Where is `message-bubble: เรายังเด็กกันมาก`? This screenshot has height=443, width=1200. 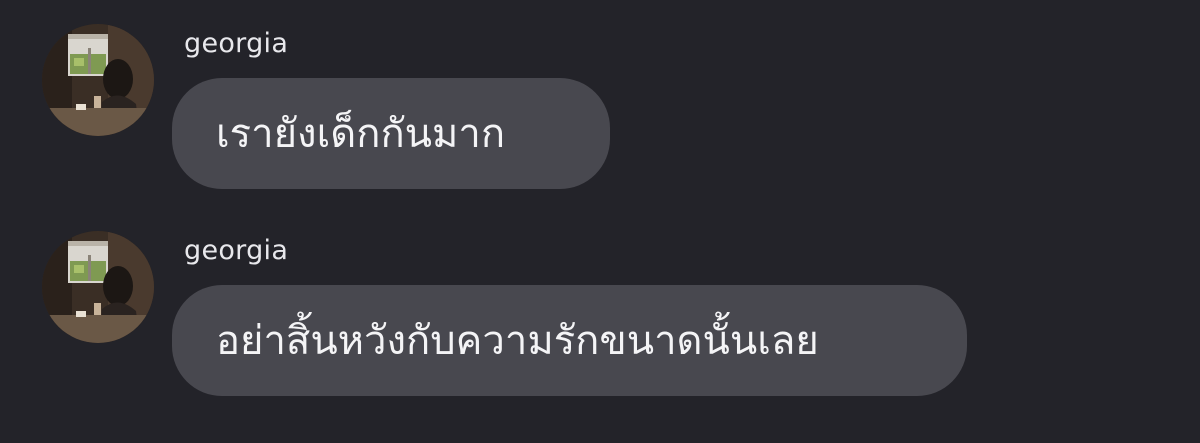 message-bubble: เรายังเด็กกันมาก is located at coordinates (391, 133).